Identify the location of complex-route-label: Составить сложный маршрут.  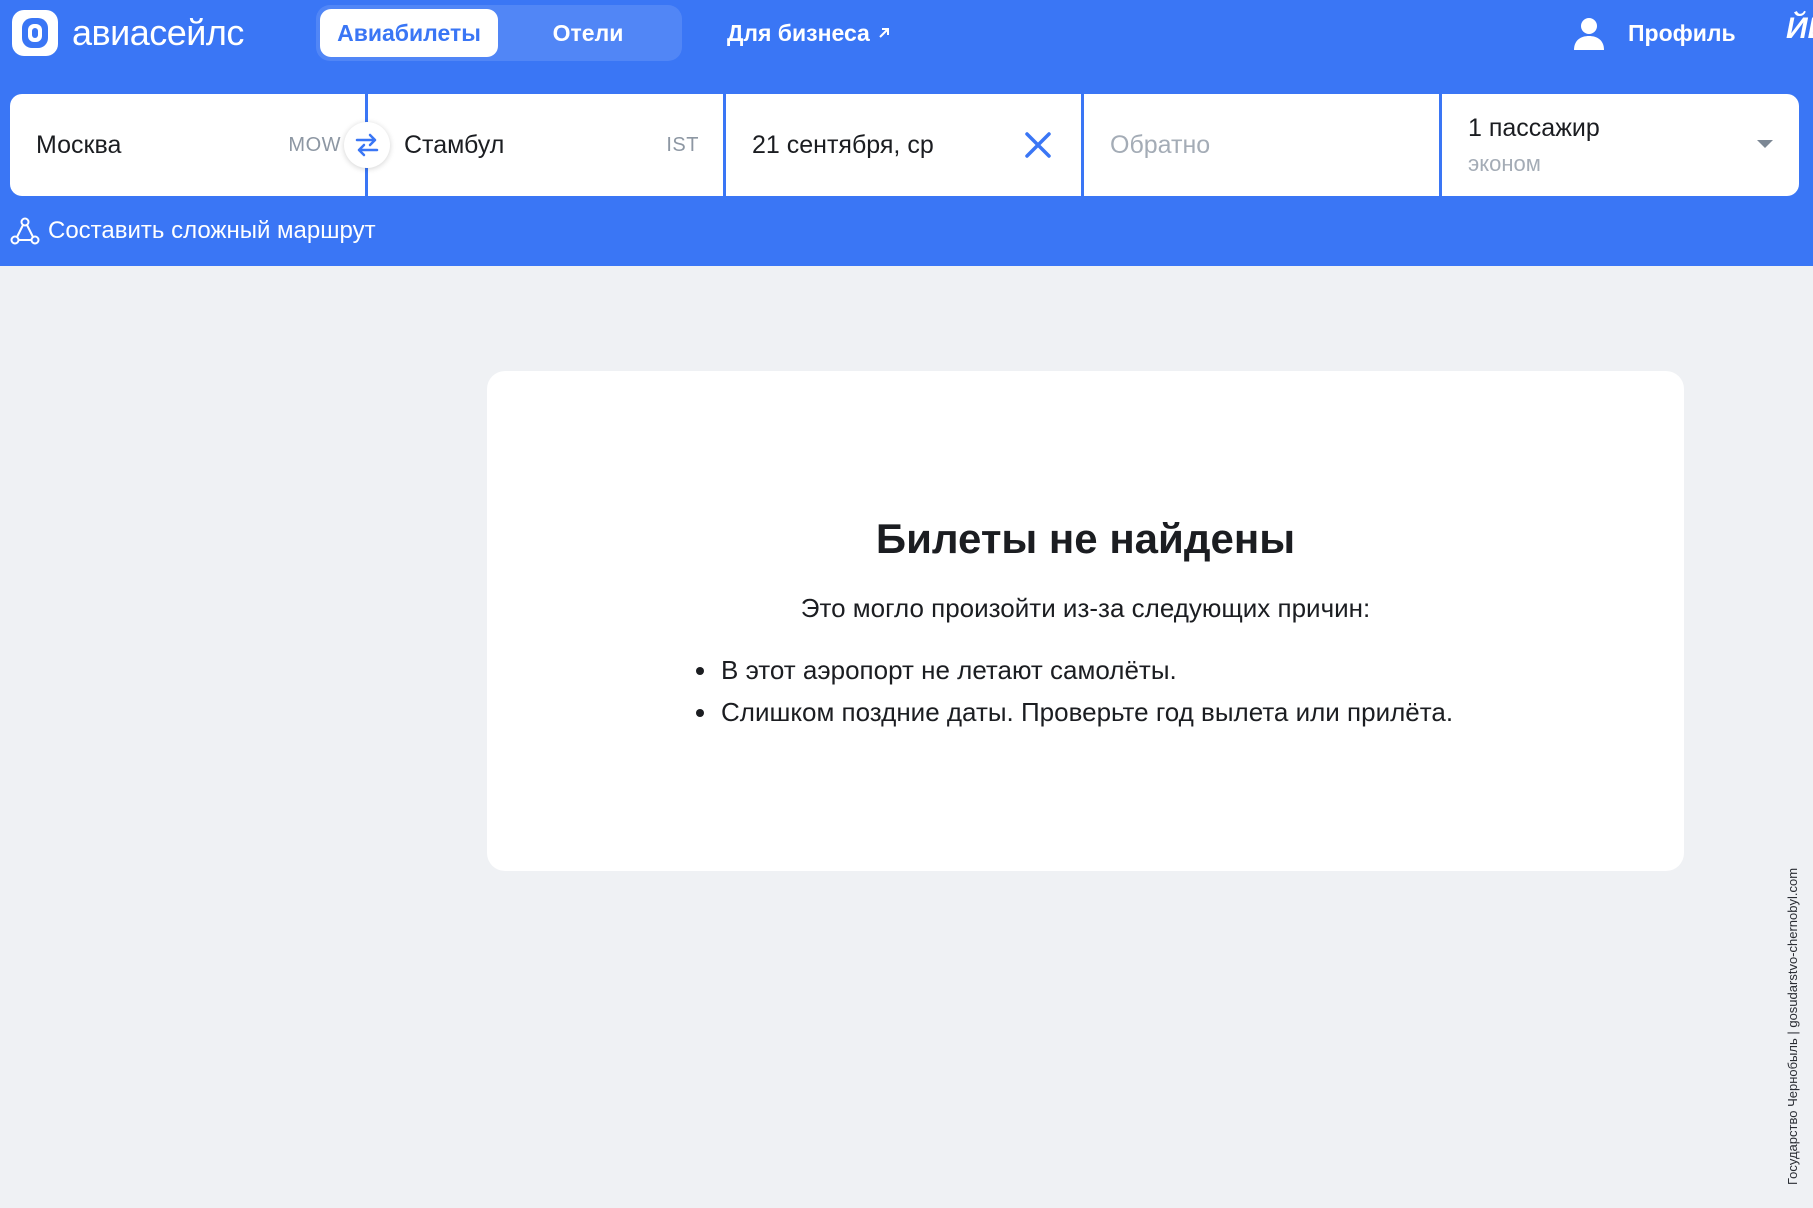
(212, 230).